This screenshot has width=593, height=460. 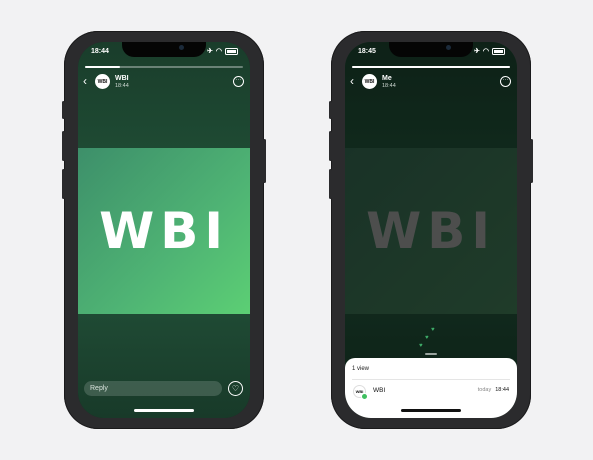 What do you see at coordinates (235, 388) in the screenshot?
I see `heart-icon: ♡` at bounding box center [235, 388].